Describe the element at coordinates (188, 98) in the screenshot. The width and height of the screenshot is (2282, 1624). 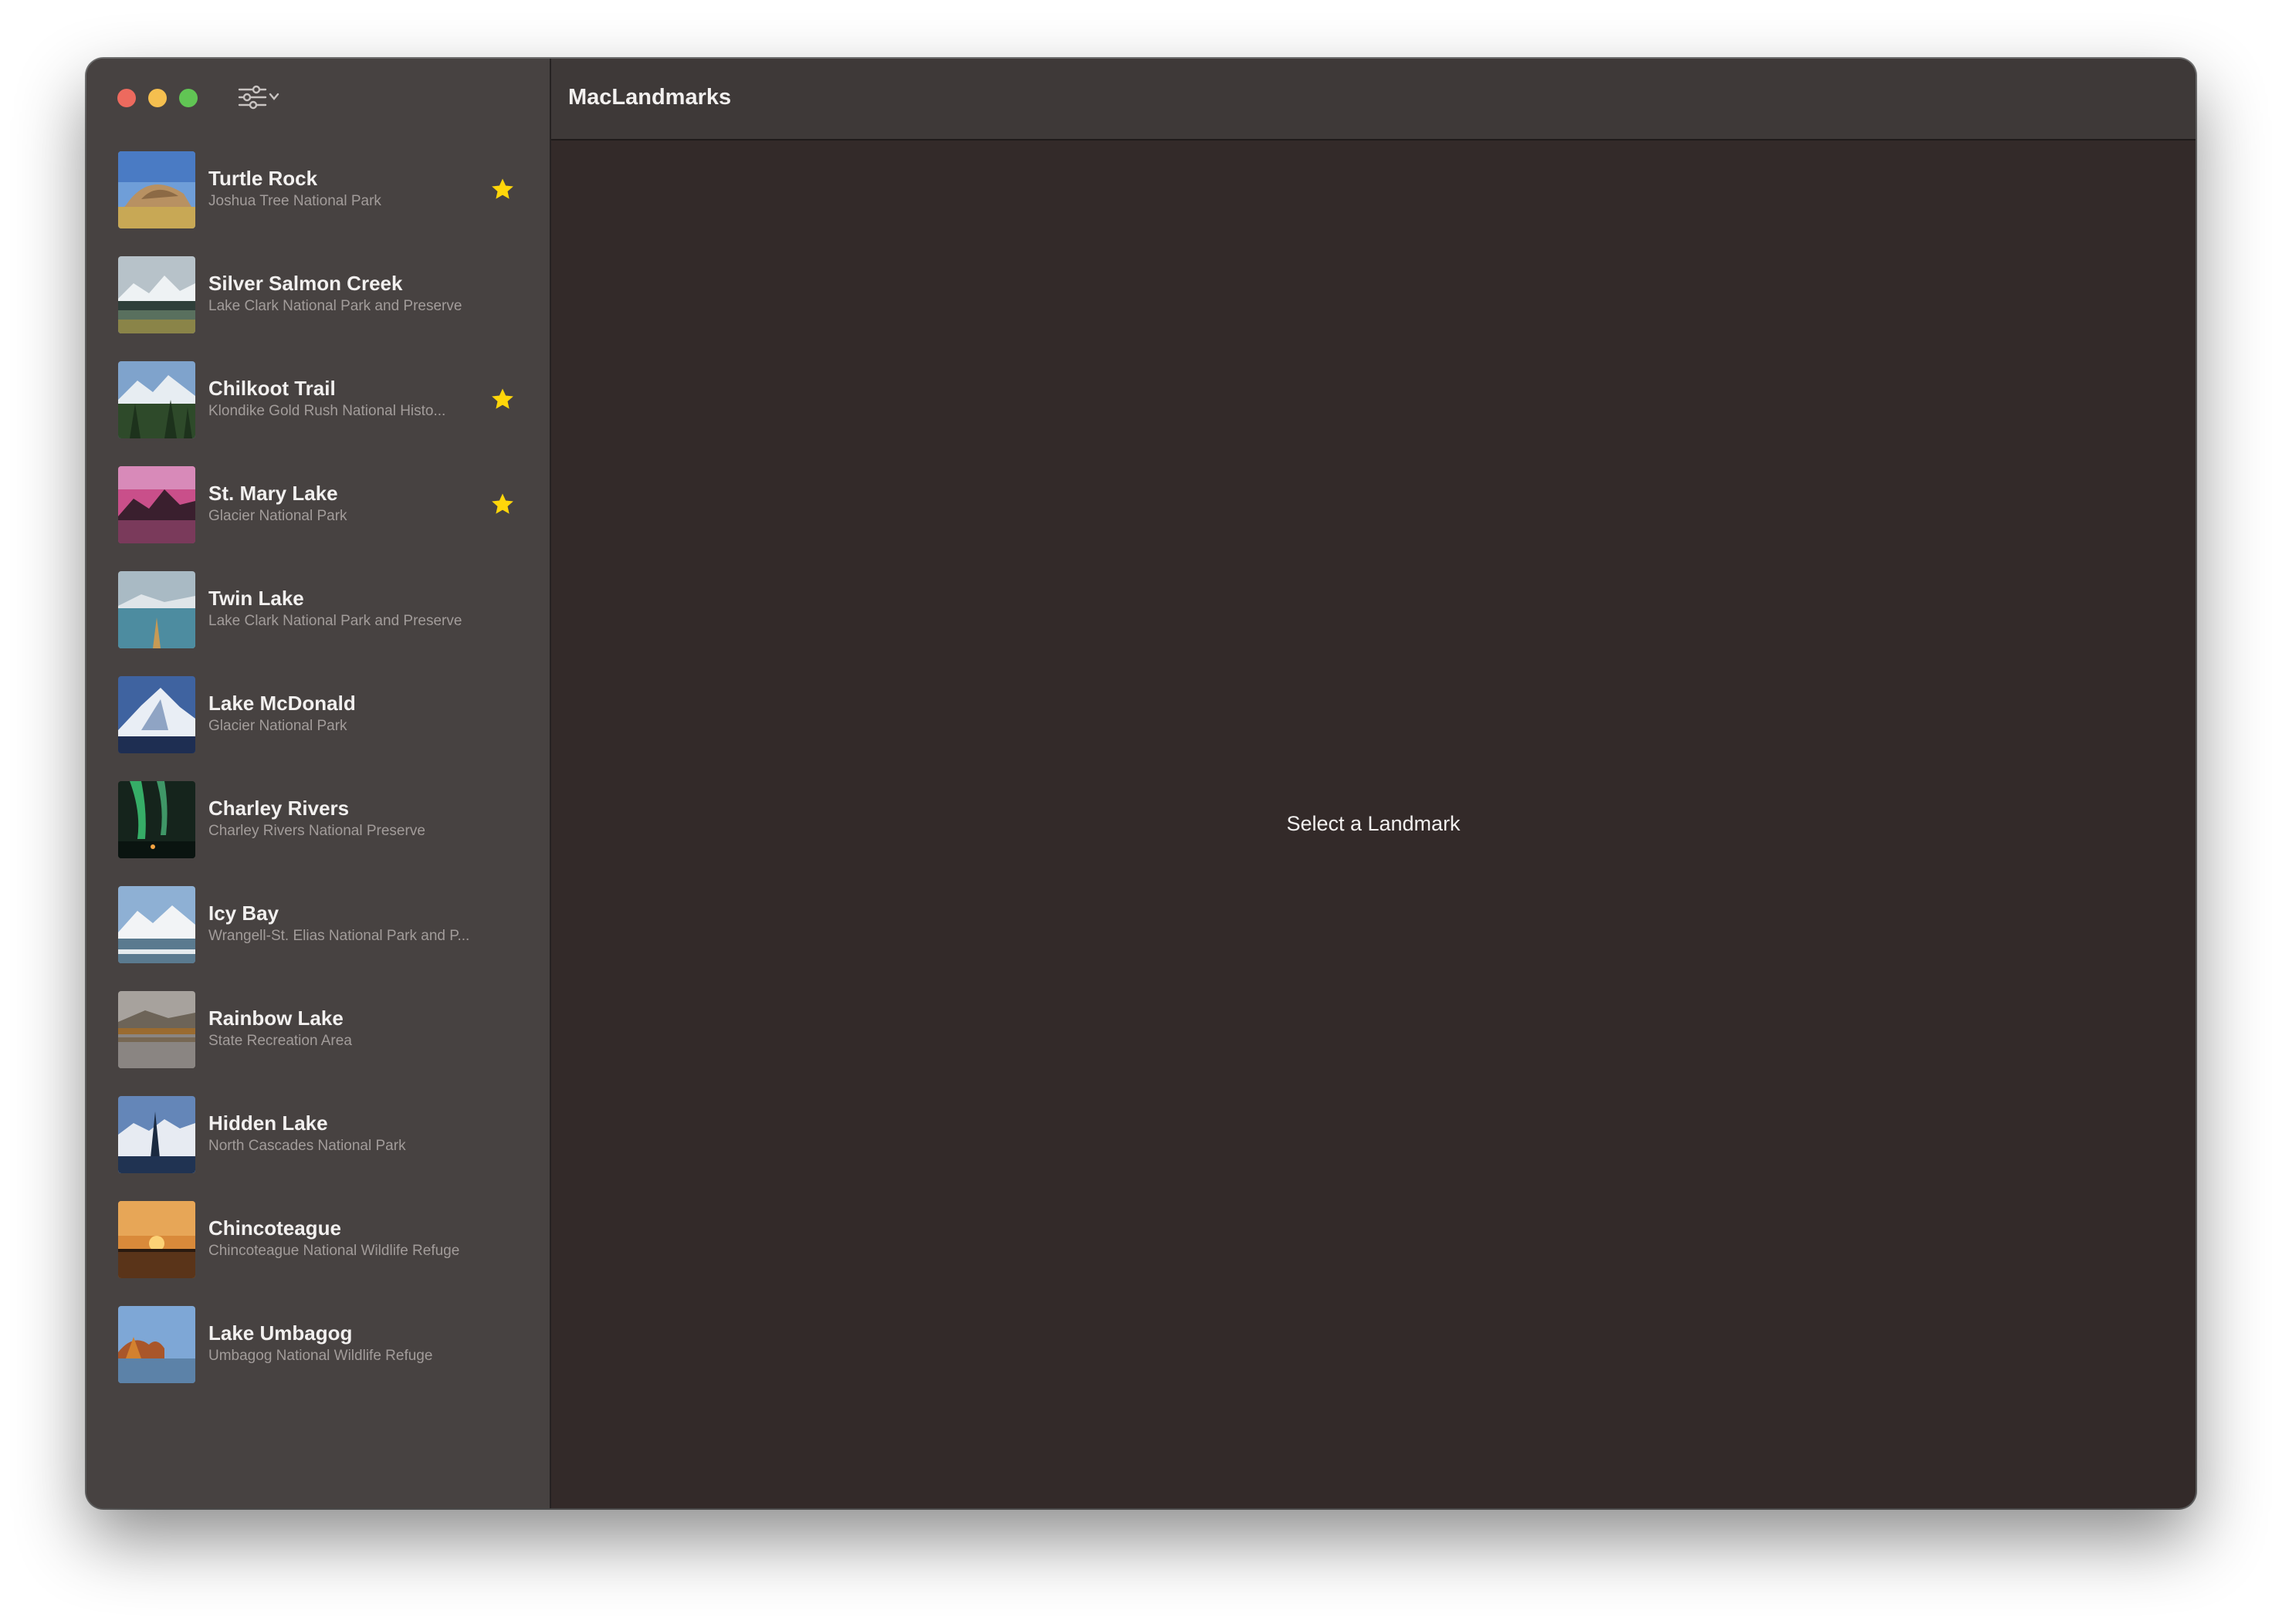
I see `zoom-window-button` at that location.